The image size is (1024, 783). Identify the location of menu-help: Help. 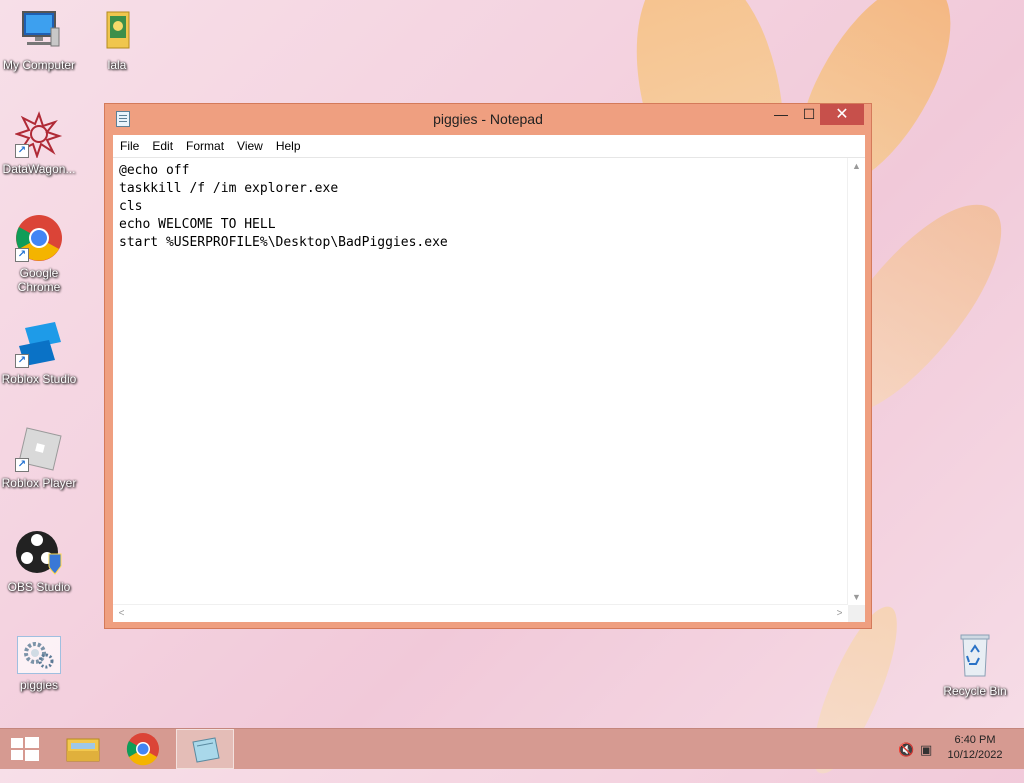
(288, 144).